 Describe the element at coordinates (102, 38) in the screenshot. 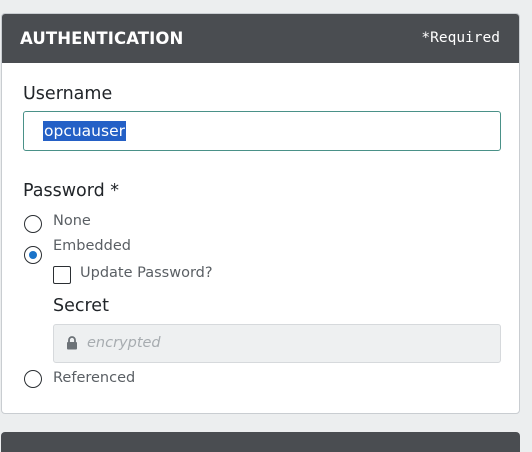

I see `panel-title: AUTHENTICATION` at that location.